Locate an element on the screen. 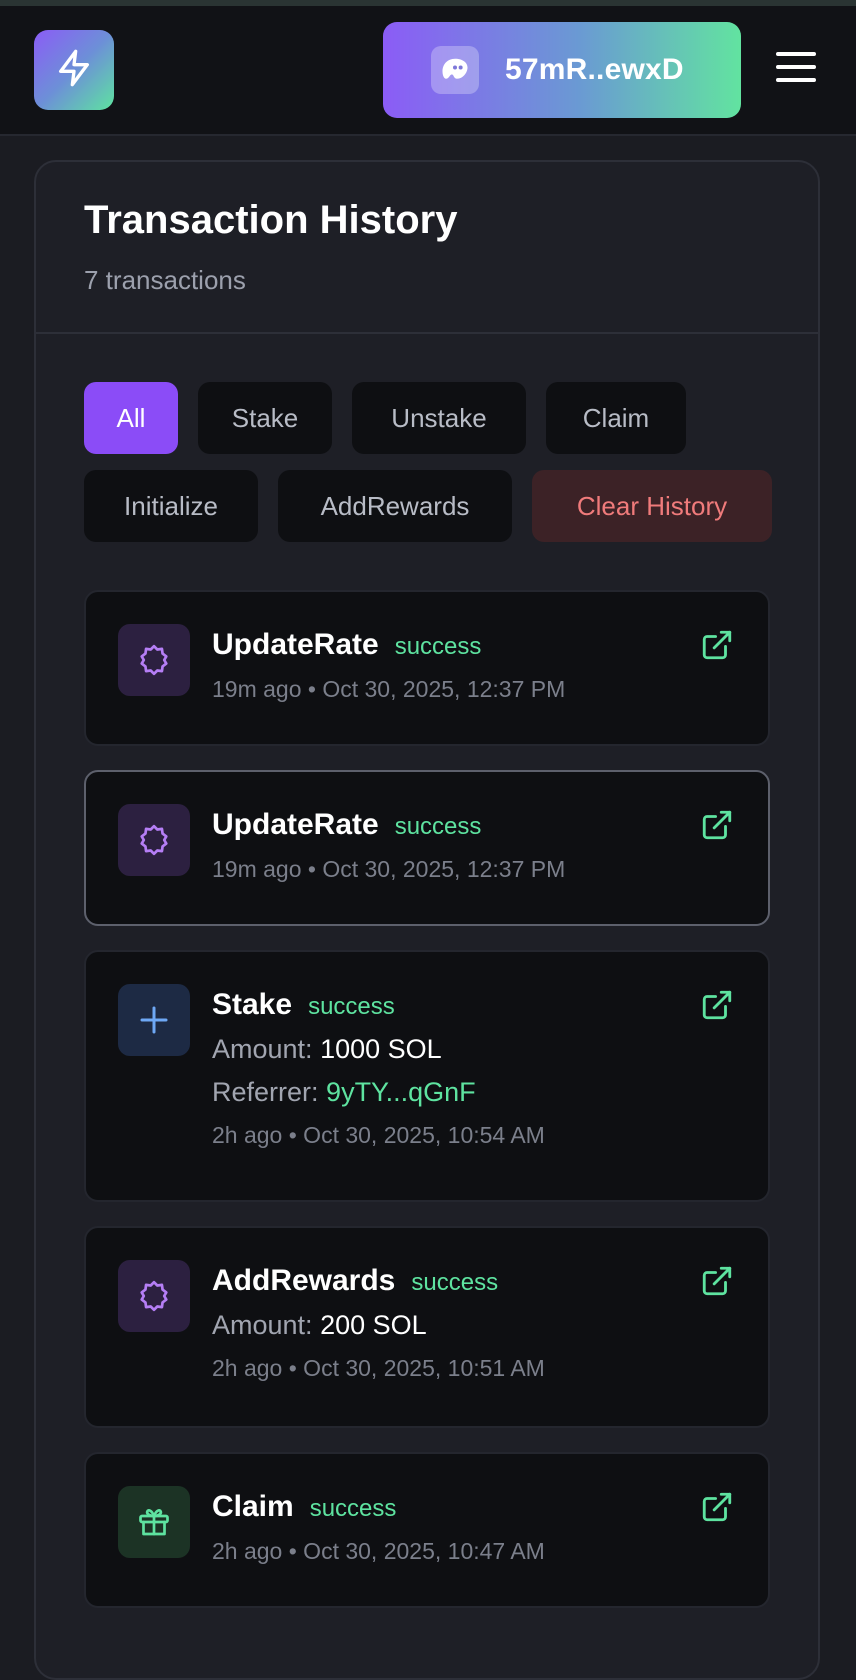 Image resolution: width=856 pixels, height=1680 pixels. filter-all-button: All is located at coordinates (131, 418).